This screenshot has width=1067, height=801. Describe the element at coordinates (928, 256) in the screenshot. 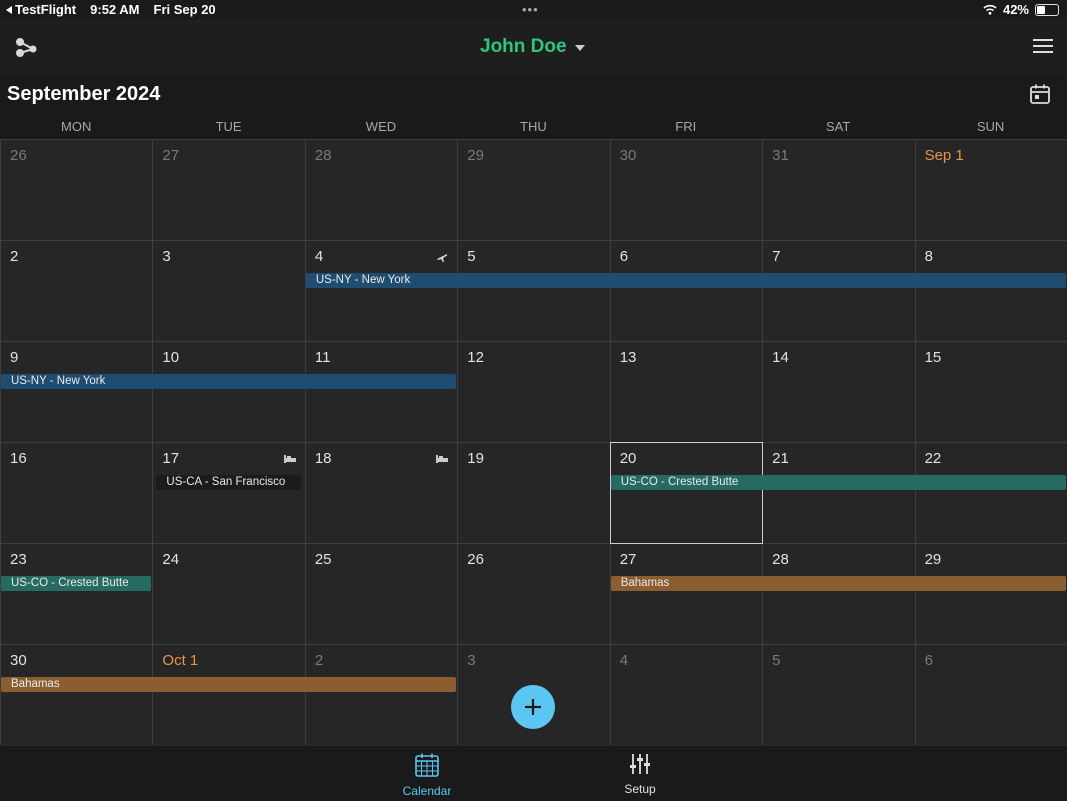

I see `day-number: 8` at that location.